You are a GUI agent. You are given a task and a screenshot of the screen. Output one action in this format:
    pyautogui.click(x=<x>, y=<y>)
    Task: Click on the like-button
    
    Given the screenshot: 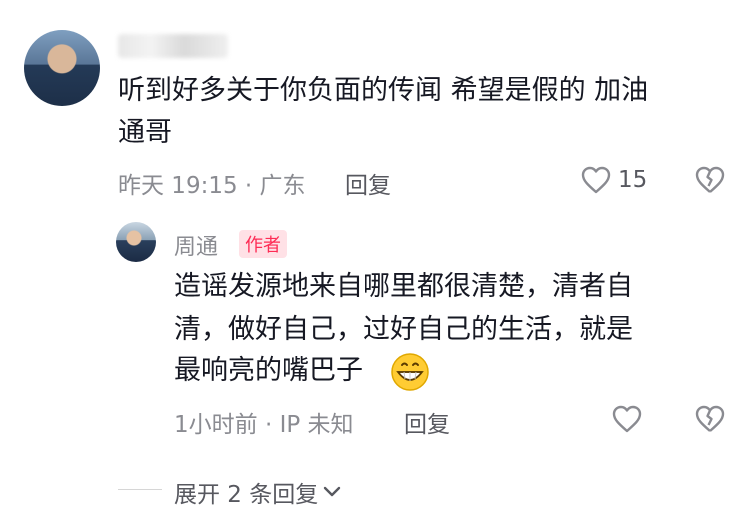 What is the action you would take?
    pyautogui.click(x=596, y=180)
    